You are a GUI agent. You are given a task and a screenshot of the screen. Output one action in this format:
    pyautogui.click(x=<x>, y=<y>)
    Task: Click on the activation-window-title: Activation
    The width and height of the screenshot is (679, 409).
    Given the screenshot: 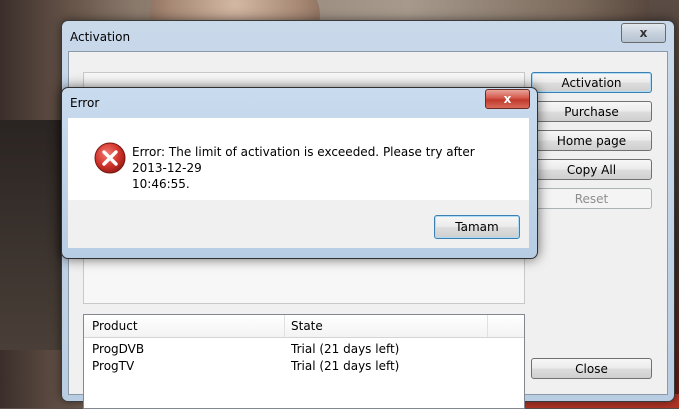 What is the action you would take?
    pyautogui.click(x=100, y=37)
    